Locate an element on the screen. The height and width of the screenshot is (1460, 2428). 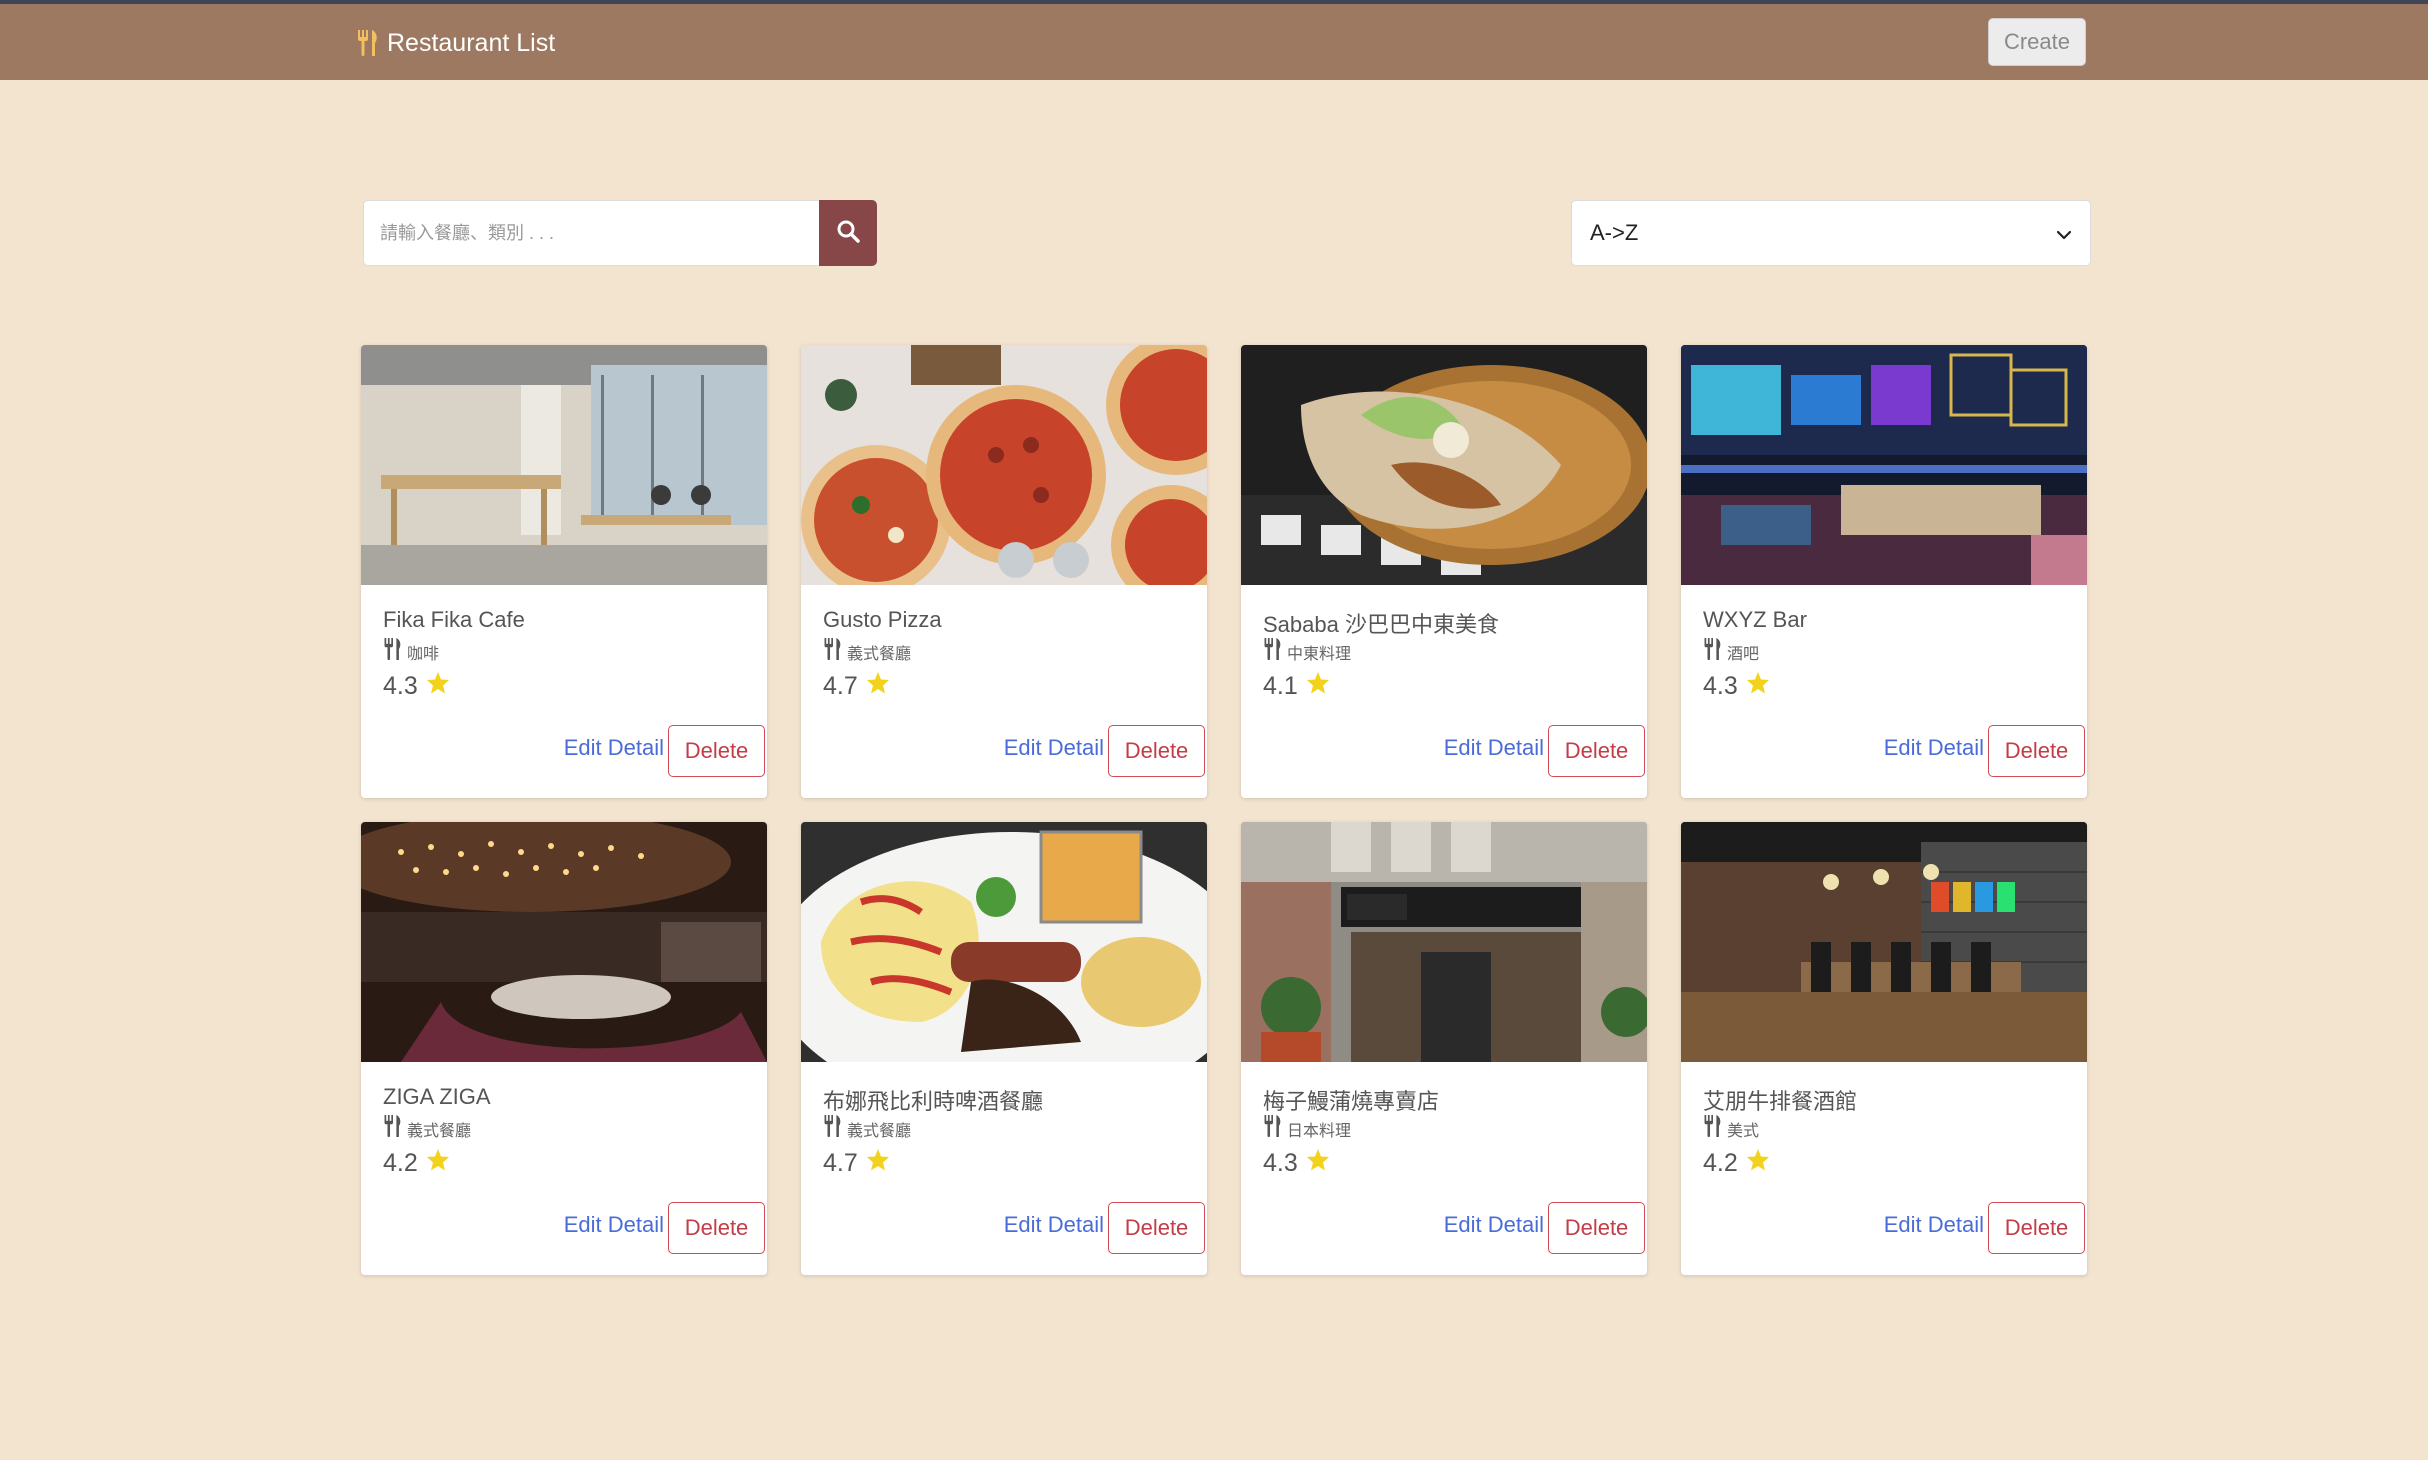
restaurant-category: 咖啡 is located at coordinates (411, 651).